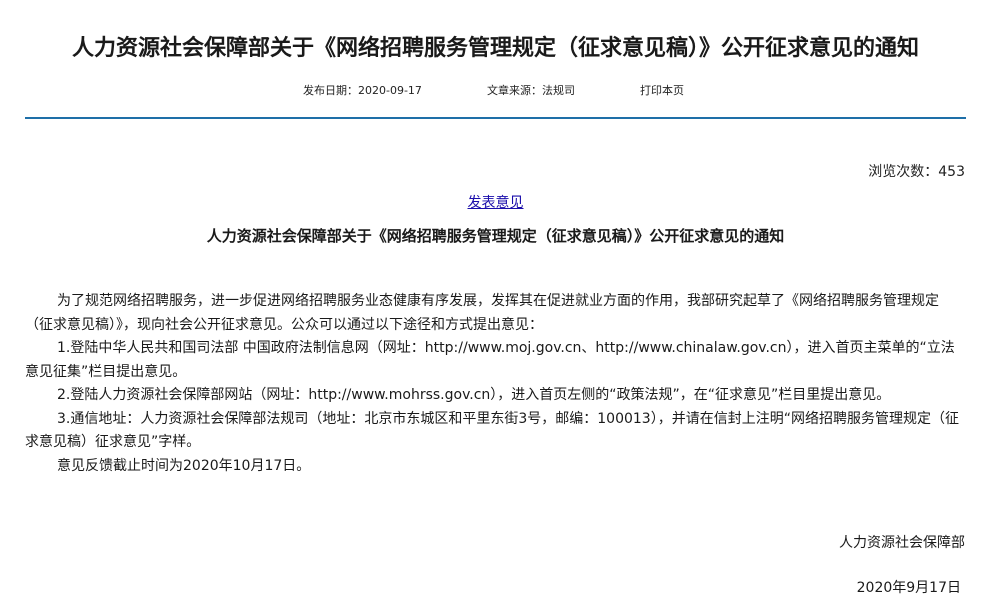 The width and height of the screenshot is (991, 601). I want to click on publish-date-value: 2020-09-17, so click(390, 90).